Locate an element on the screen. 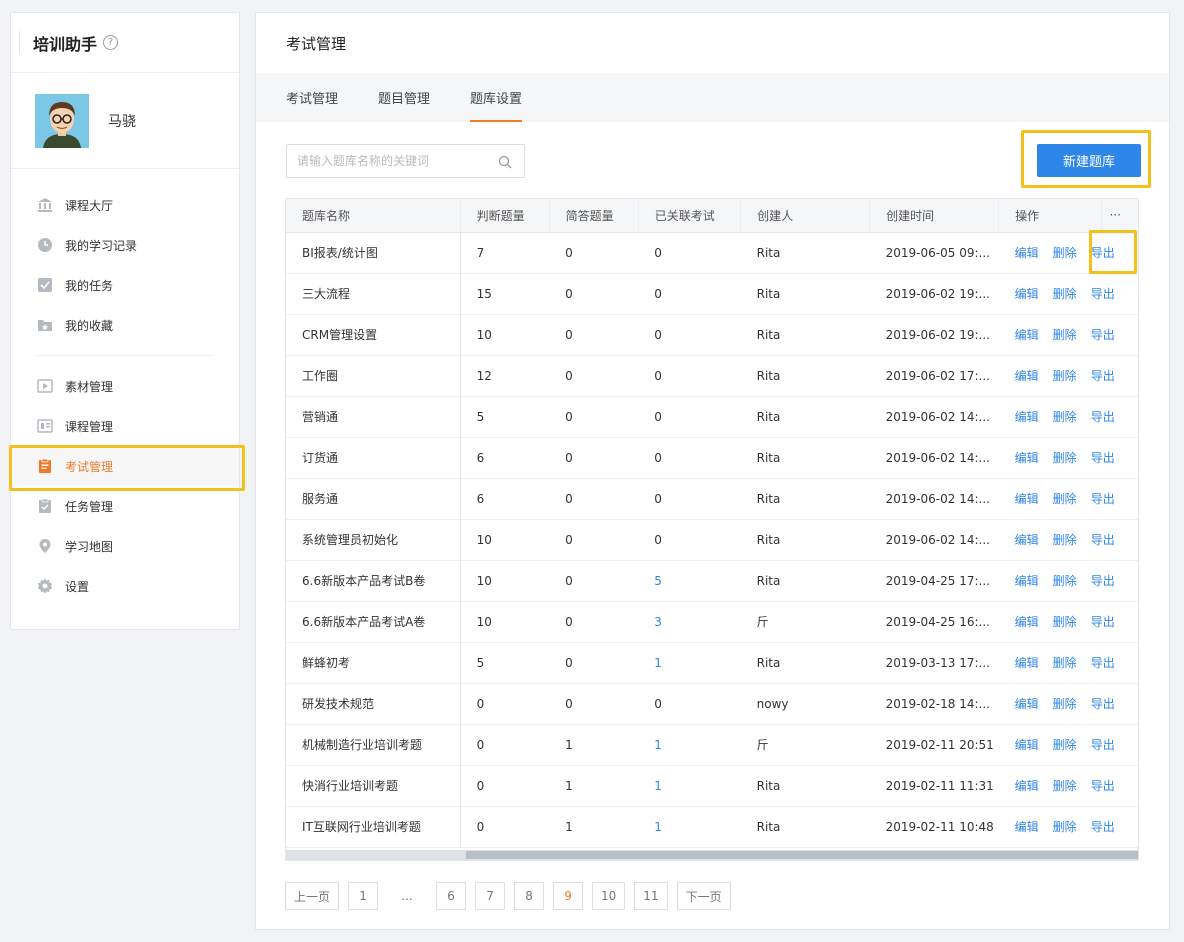  page-6: 6 is located at coordinates (451, 896).